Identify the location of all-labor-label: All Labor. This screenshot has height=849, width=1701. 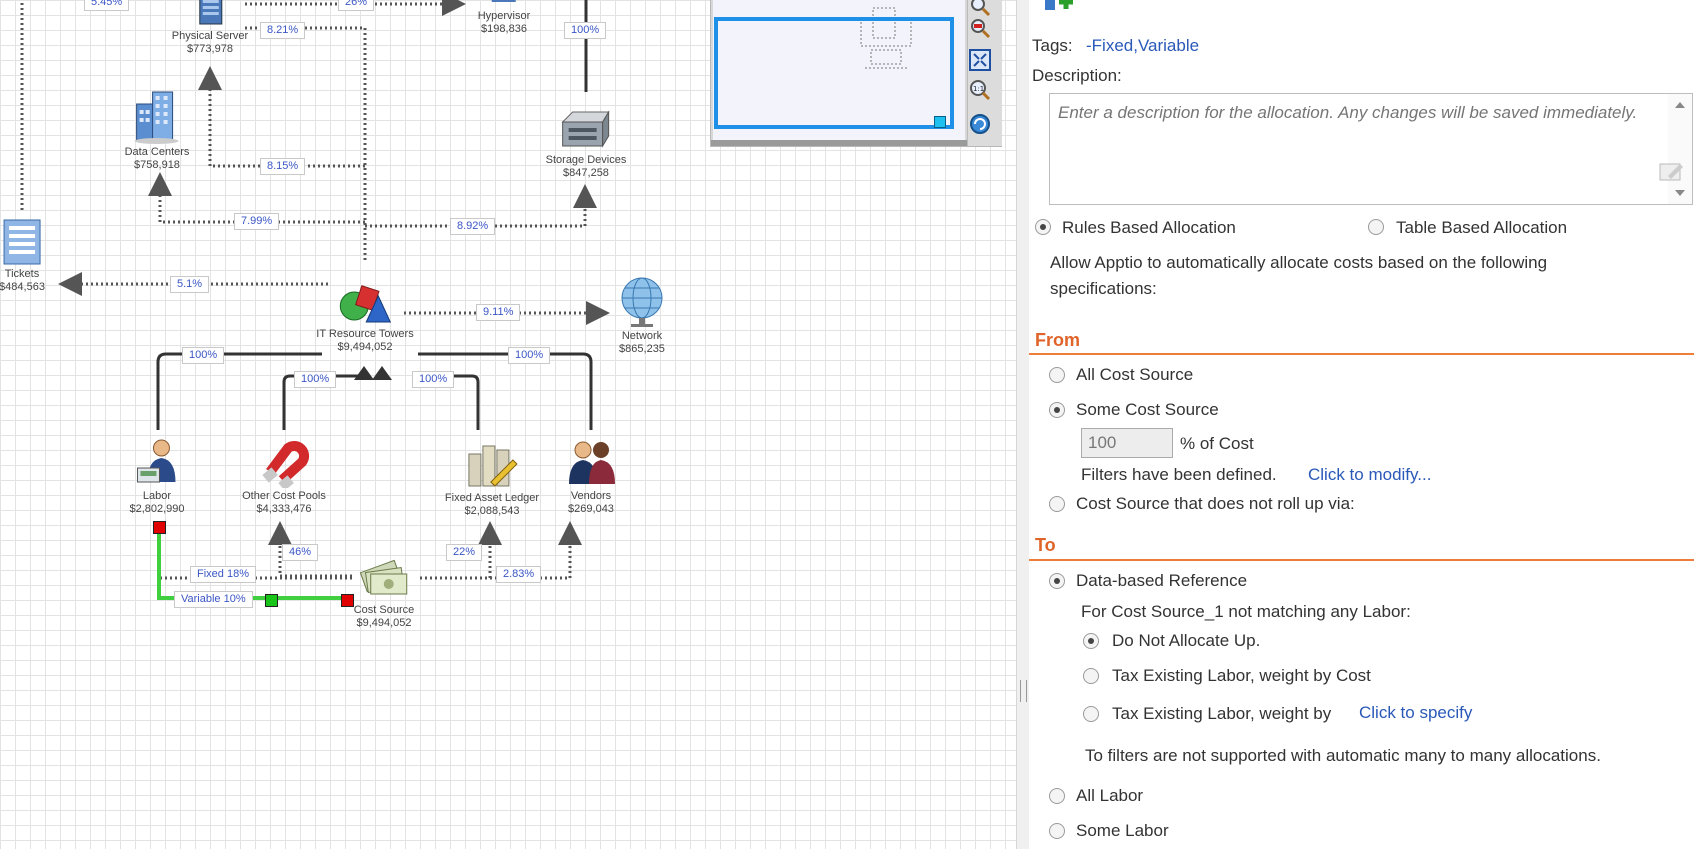
(1109, 796).